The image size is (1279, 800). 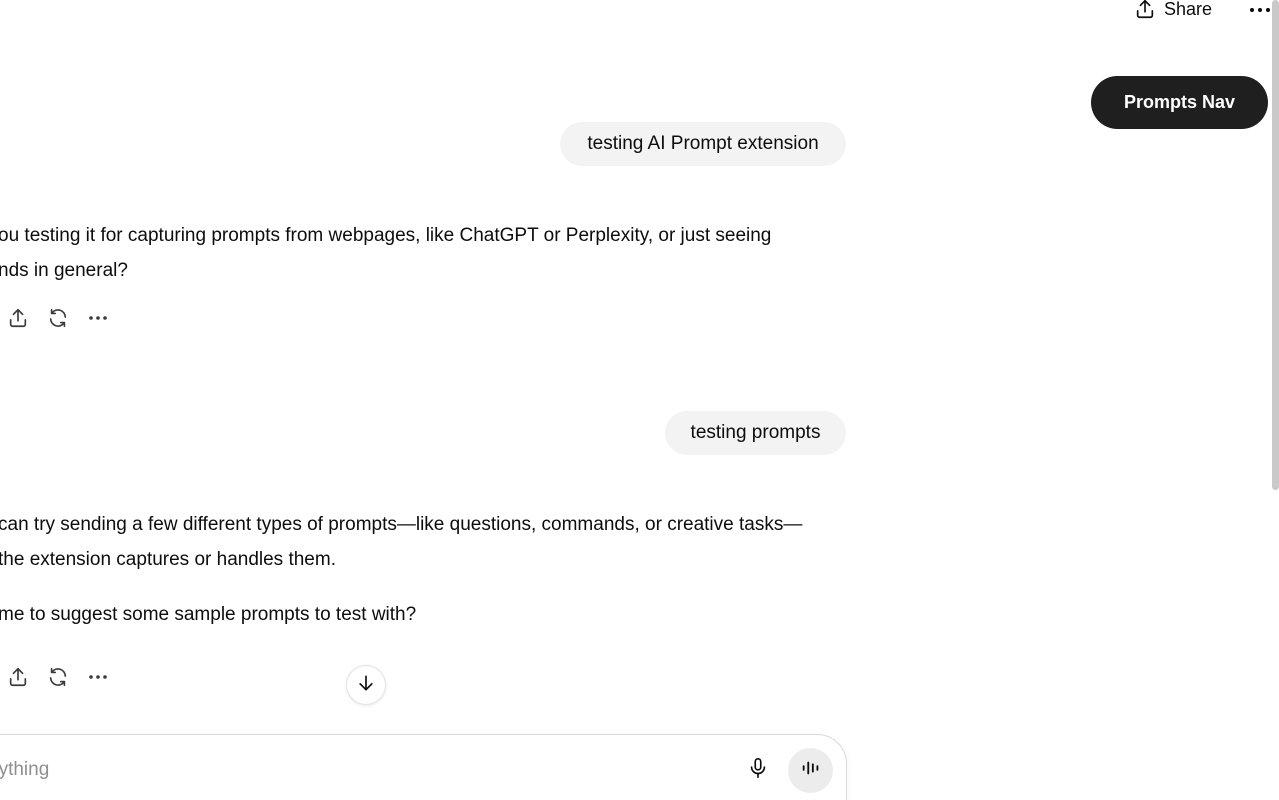 What do you see at coordinates (703, 144) in the screenshot?
I see `user-message: testing AI Prompt extension` at bounding box center [703, 144].